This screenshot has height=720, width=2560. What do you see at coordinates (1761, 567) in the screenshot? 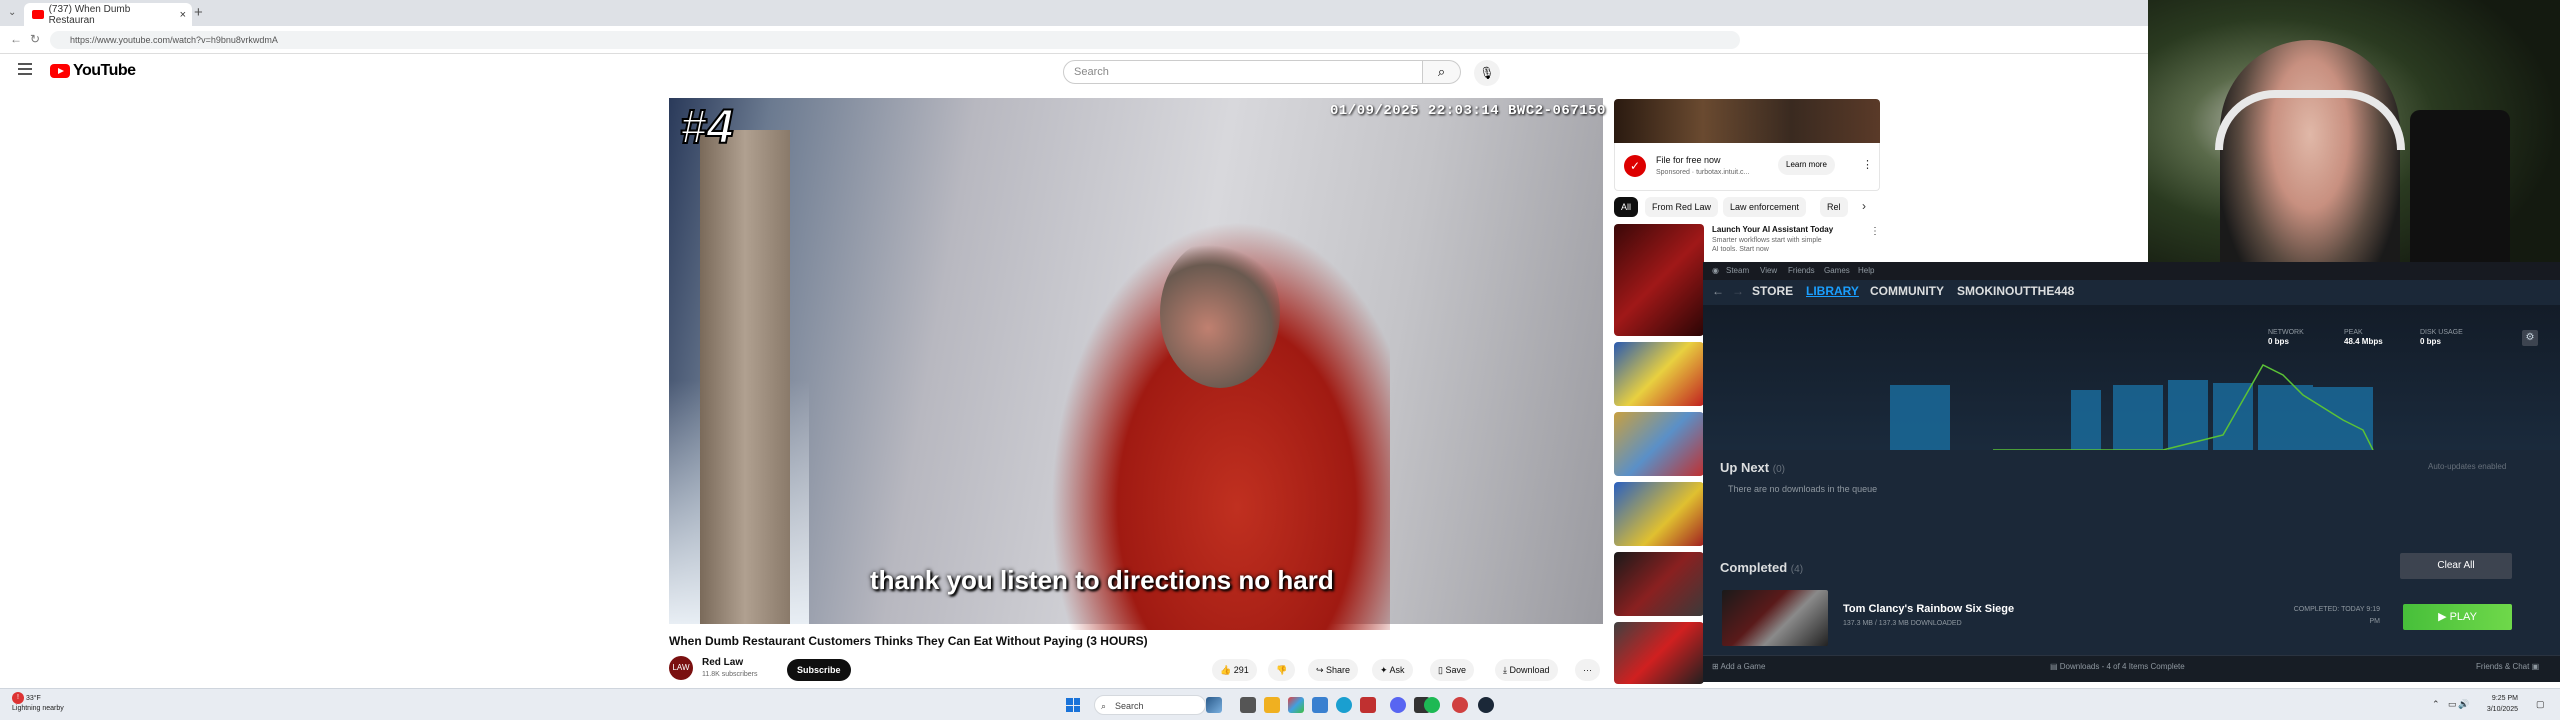
I see `completed-heading: Completed (4)` at bounding box center [1761, 567].